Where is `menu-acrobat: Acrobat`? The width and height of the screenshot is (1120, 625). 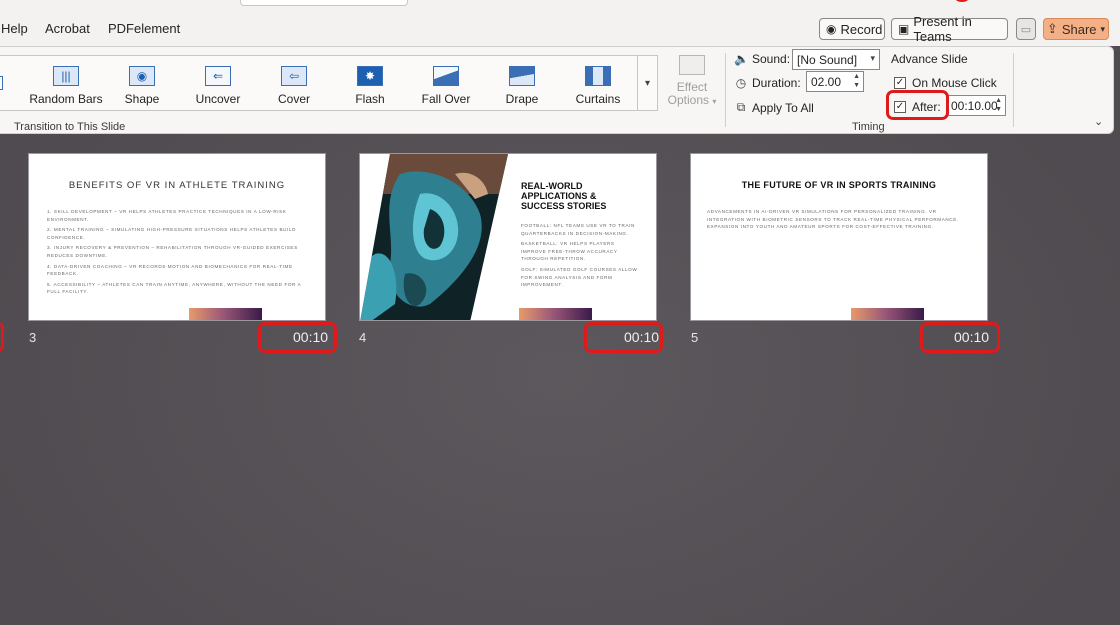 menu-acrobat: Acrobat is located at coordinates (67, 28).